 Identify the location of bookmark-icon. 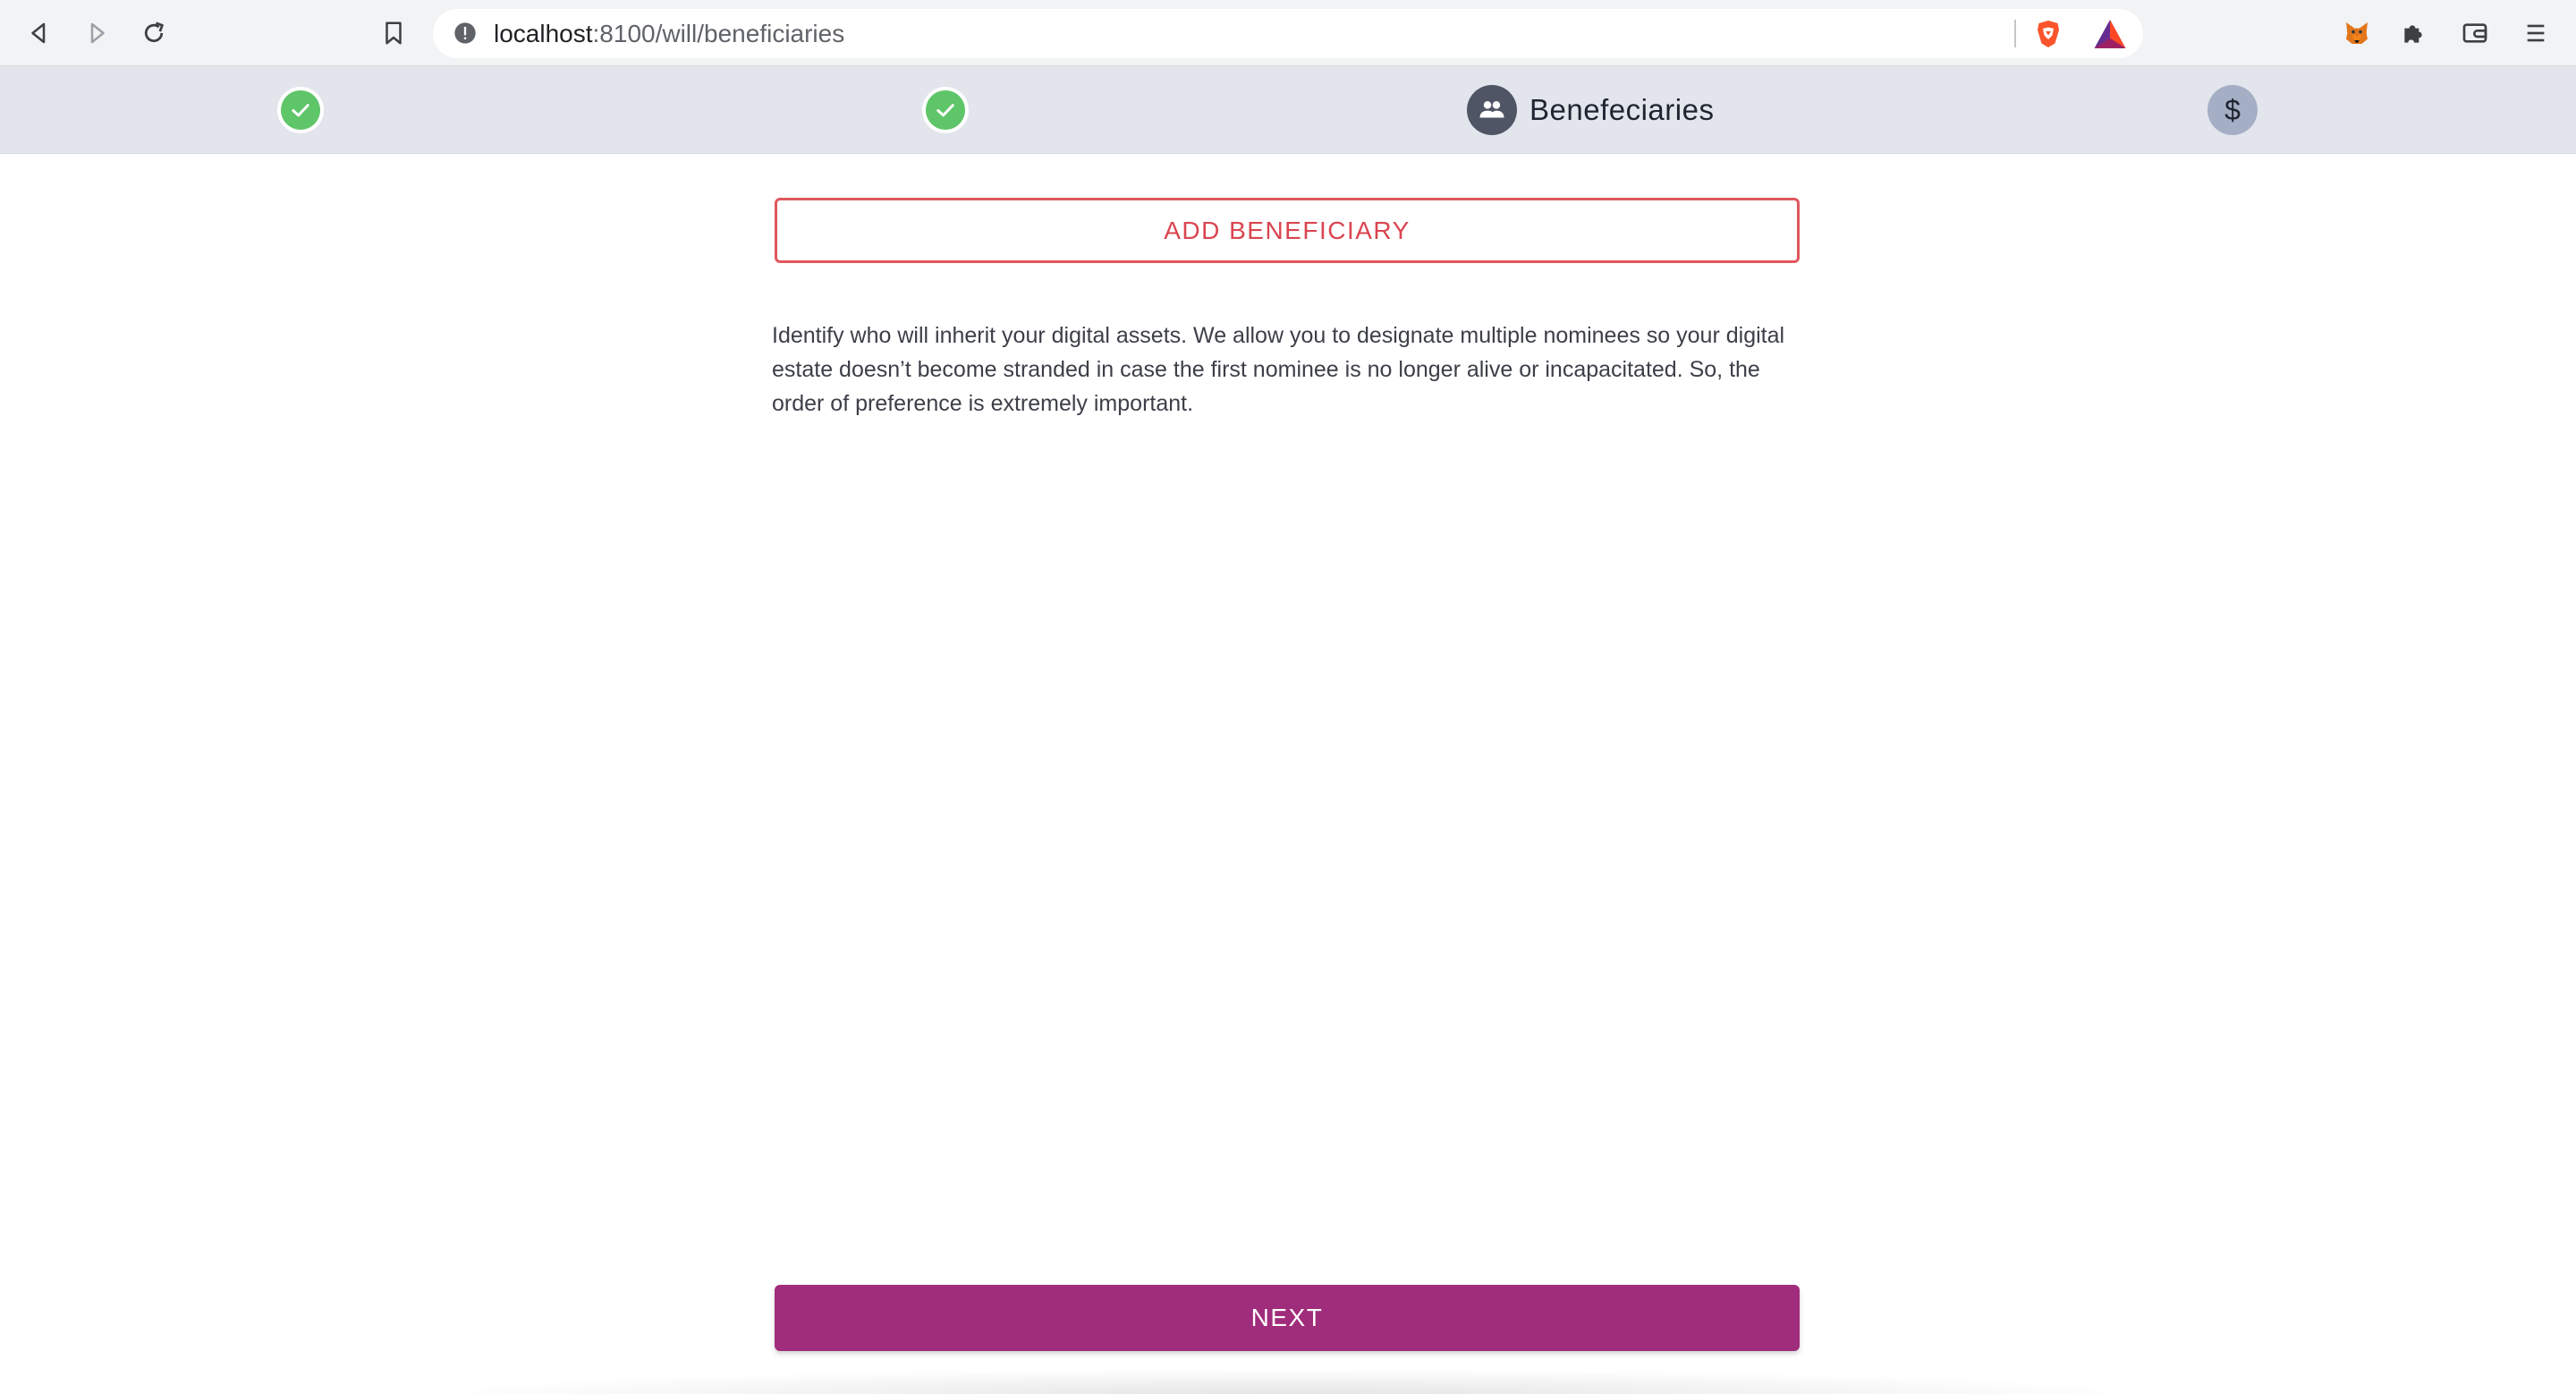
(394, 33).